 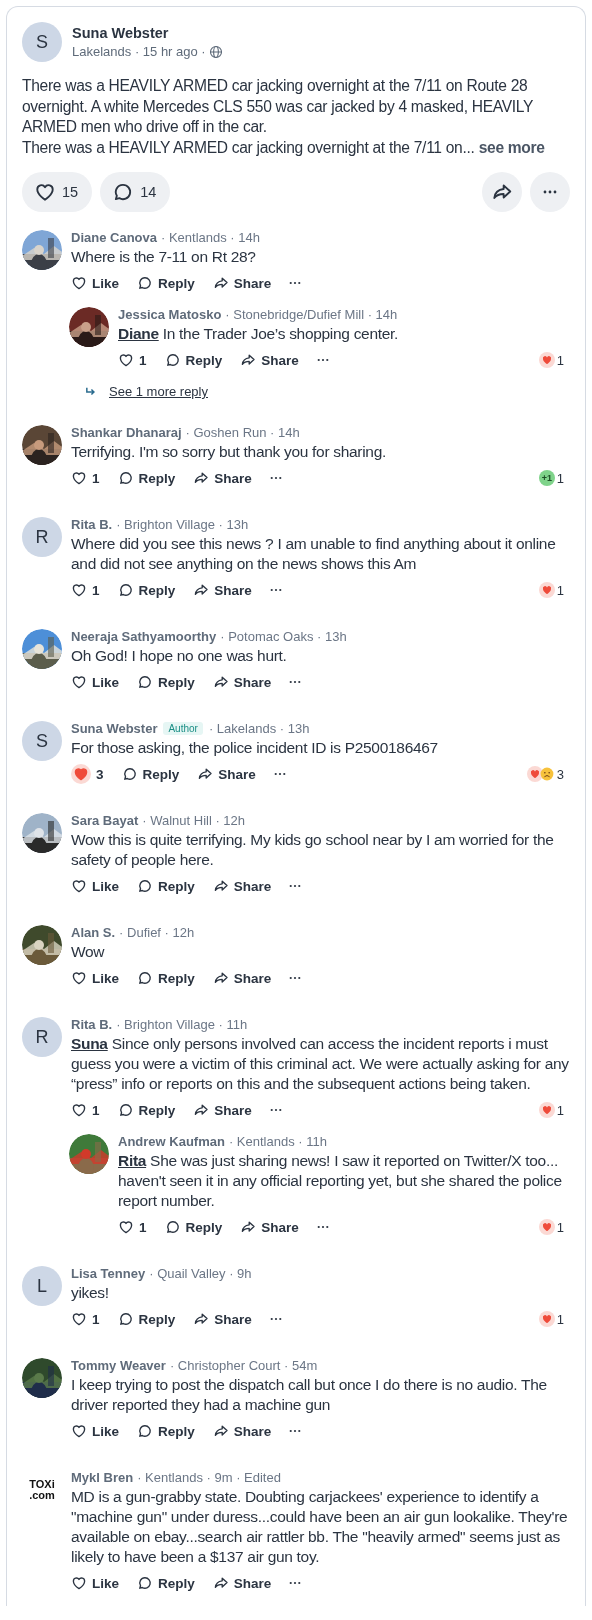 I want to click on reply-arrow-icon, so click(x=91, y=391).